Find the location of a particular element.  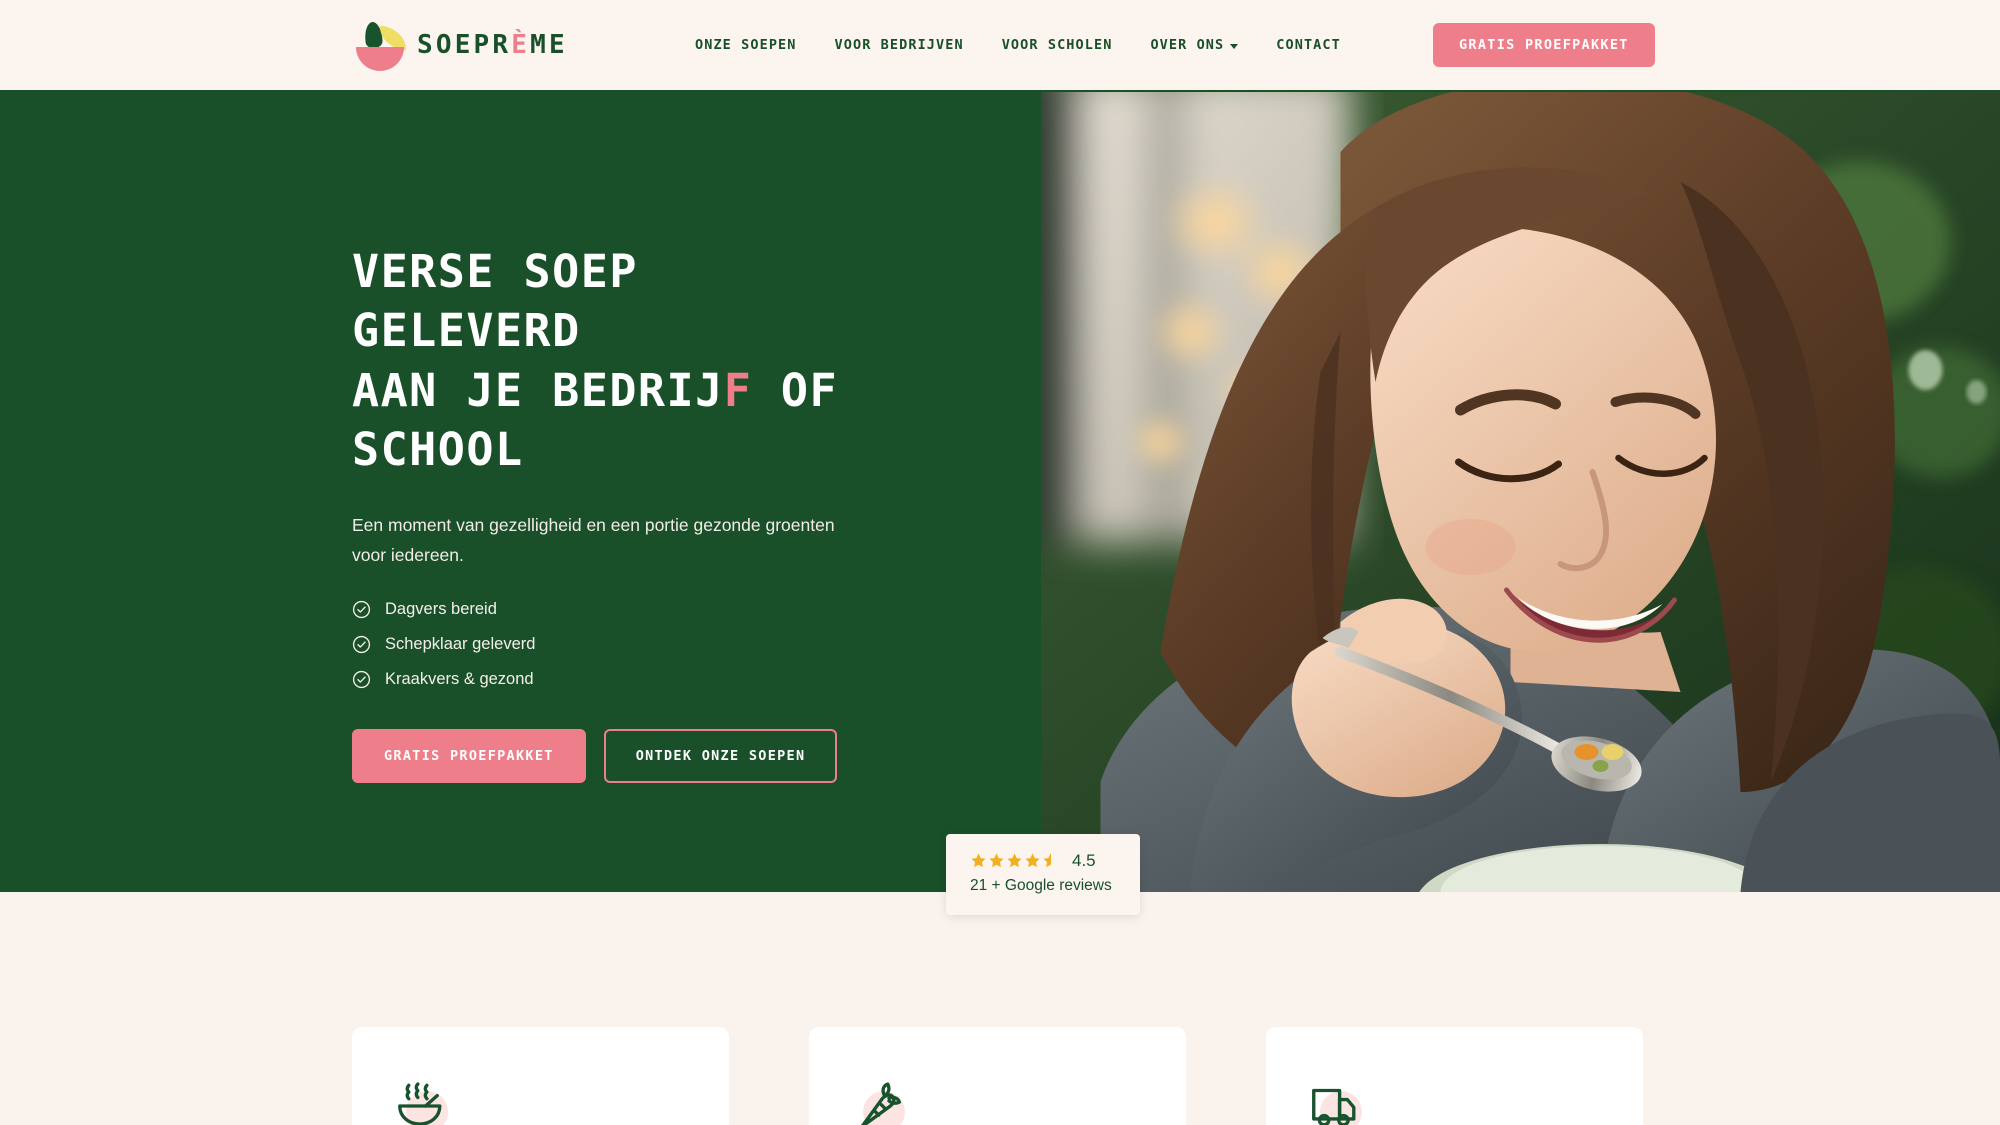

reviews-count-label: 21 + Google reviews is located at coordinates (1041, 885).